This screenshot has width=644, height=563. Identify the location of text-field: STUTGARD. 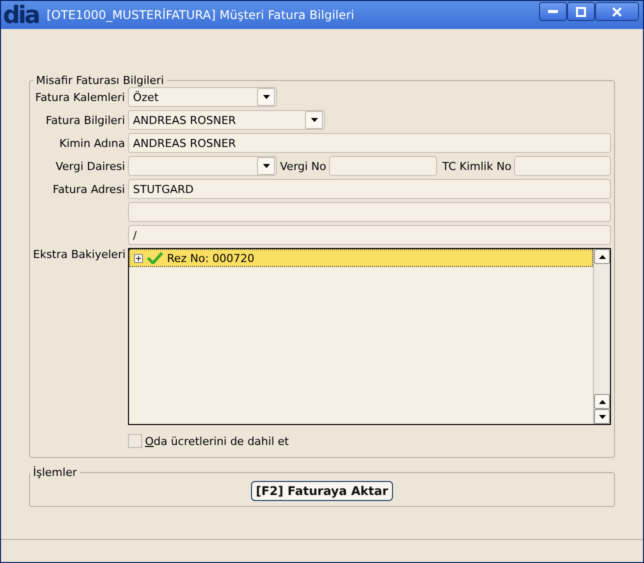
(369, 189).